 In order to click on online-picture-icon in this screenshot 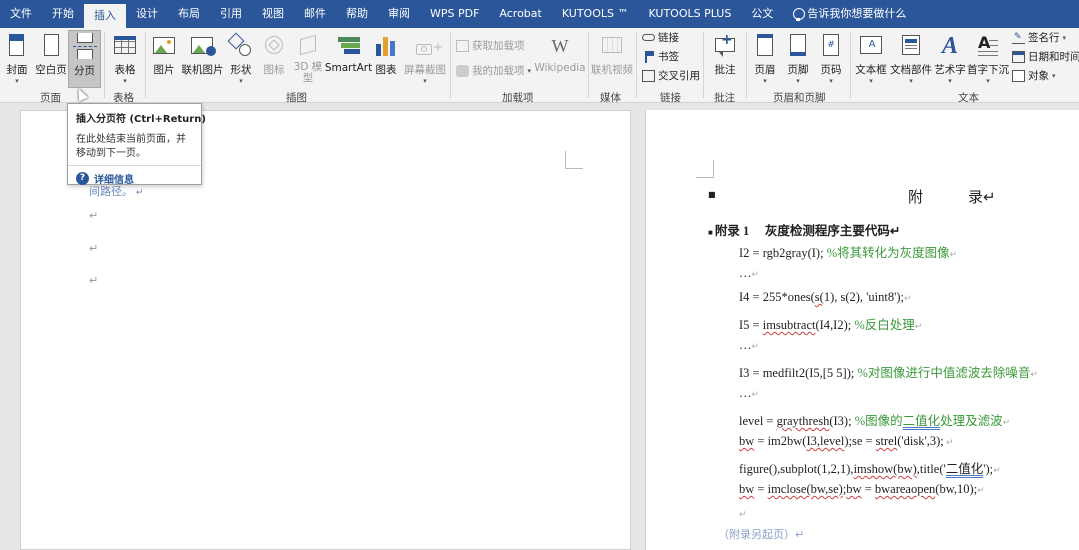, I will do `click(203, 46)`.